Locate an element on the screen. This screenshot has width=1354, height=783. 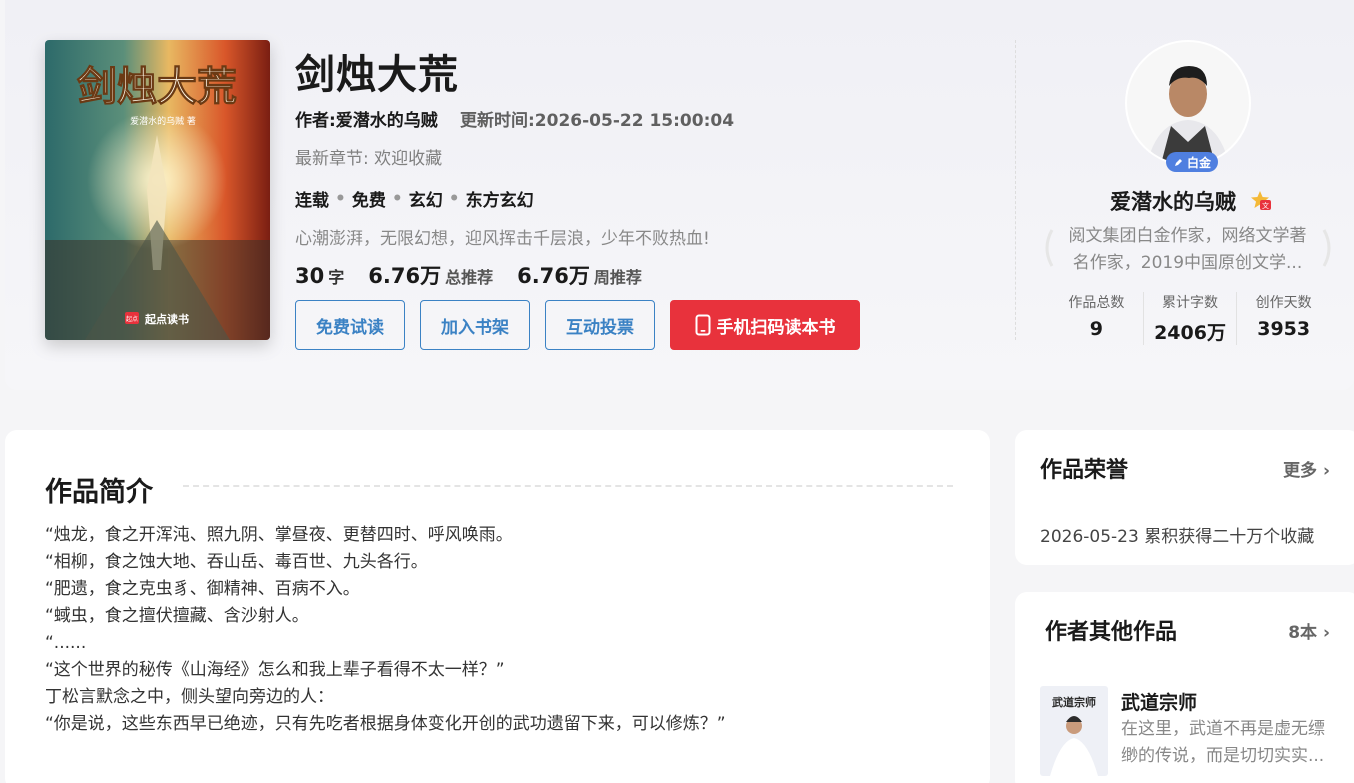
author-stat-label: 作品总数 is located at coordinates (1096, 303).